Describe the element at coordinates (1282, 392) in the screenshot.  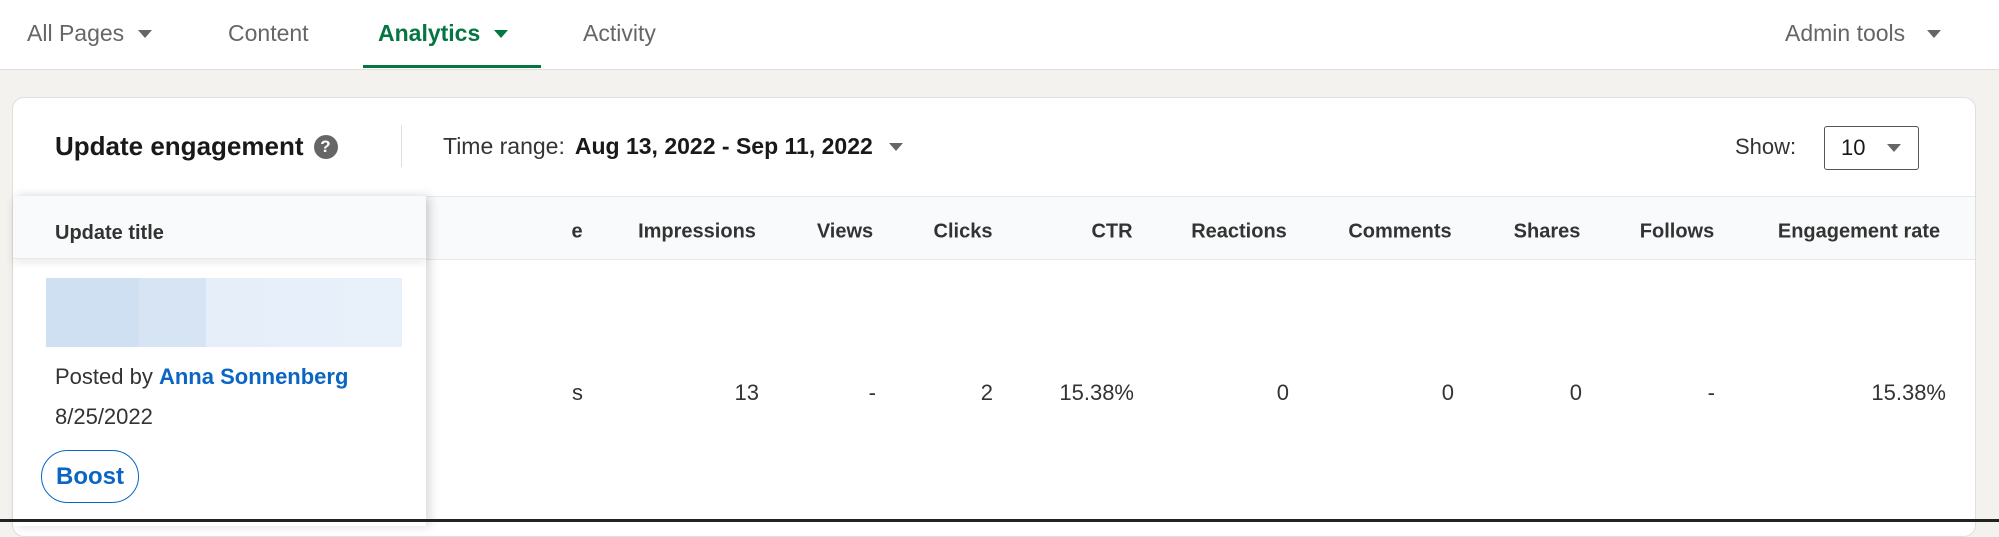
I see `cell-reactions: 0` at that location.